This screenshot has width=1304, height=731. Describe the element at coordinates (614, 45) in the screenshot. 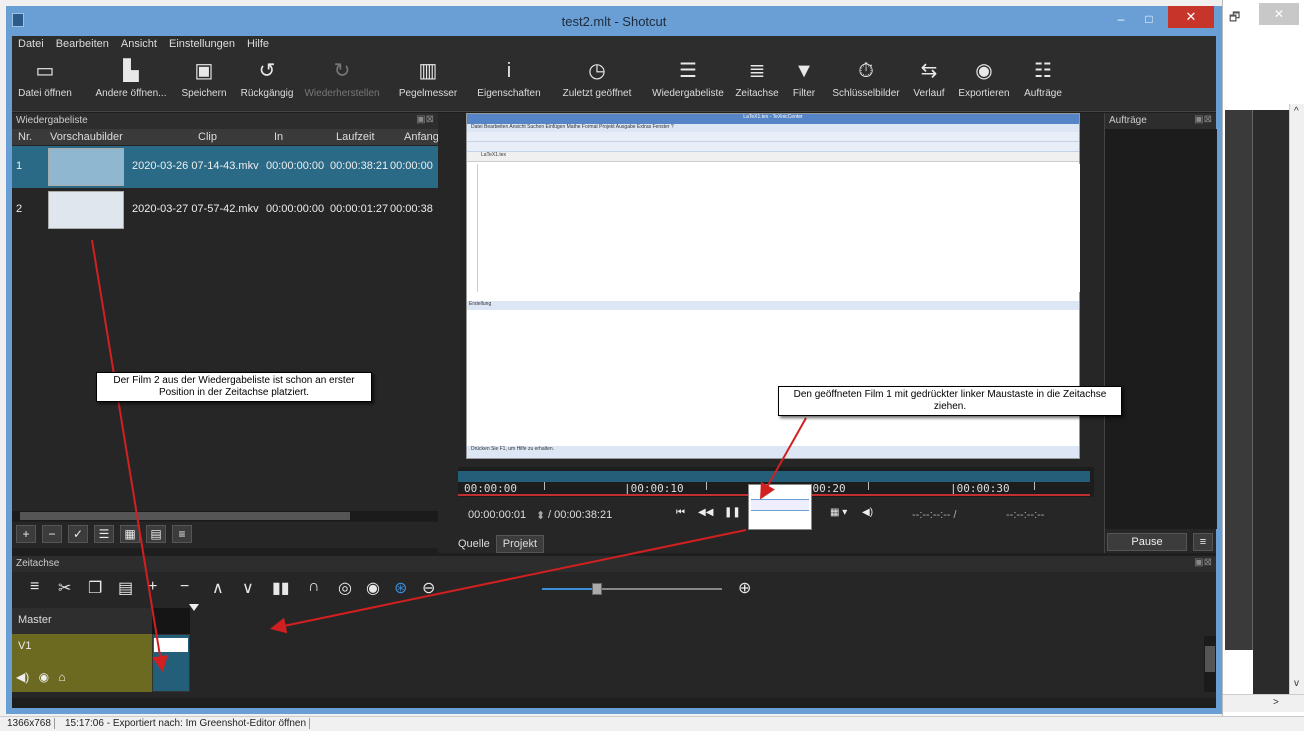

I see `menu-bar: Datei Bearbeiten Ansicht Einstellungen Hilfe` at that location.